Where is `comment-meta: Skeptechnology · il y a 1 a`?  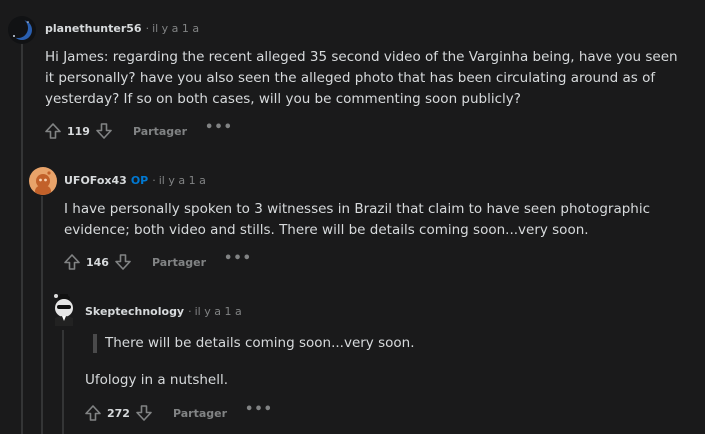
comment-meta: Skeptechnology · il y a 1 a is located at coordinates (163, 311).